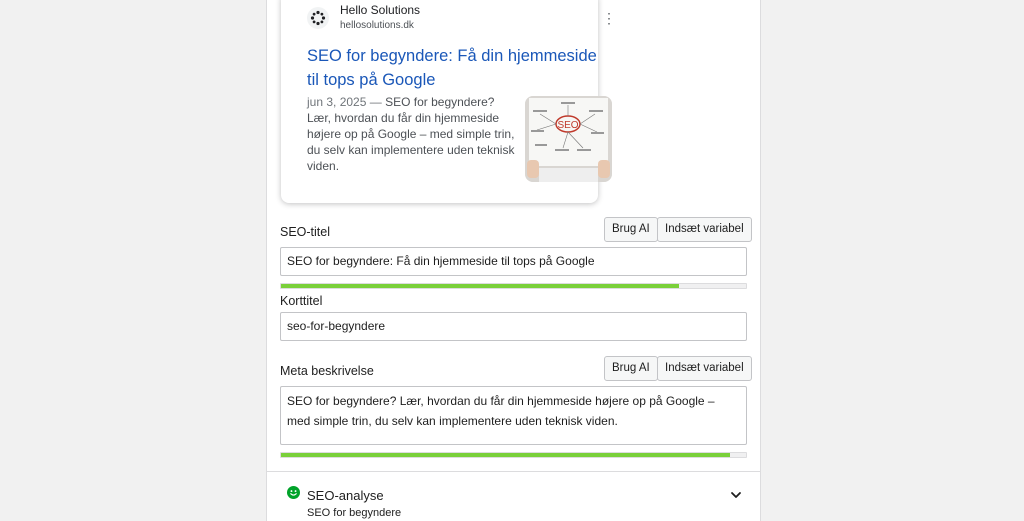 The width and height of the screenshot is (1024, 521). I want to click on seo-analysis-keyword: SEO for begyndere, so click(354, 513).